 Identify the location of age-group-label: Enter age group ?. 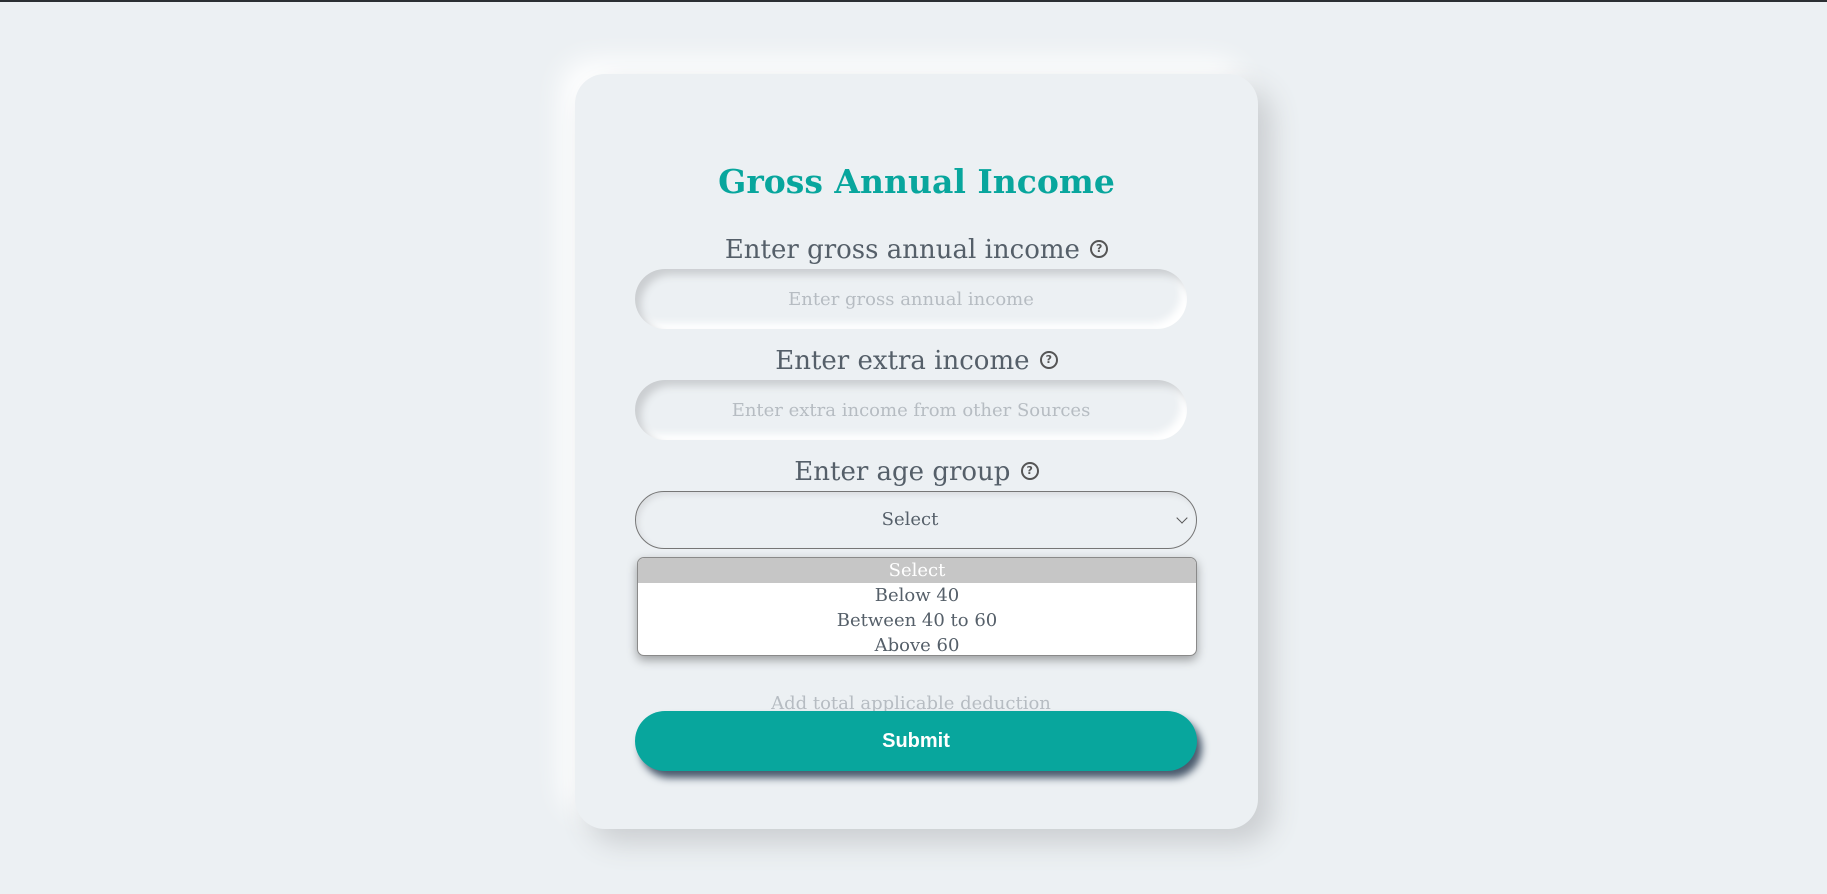
(916, 472).